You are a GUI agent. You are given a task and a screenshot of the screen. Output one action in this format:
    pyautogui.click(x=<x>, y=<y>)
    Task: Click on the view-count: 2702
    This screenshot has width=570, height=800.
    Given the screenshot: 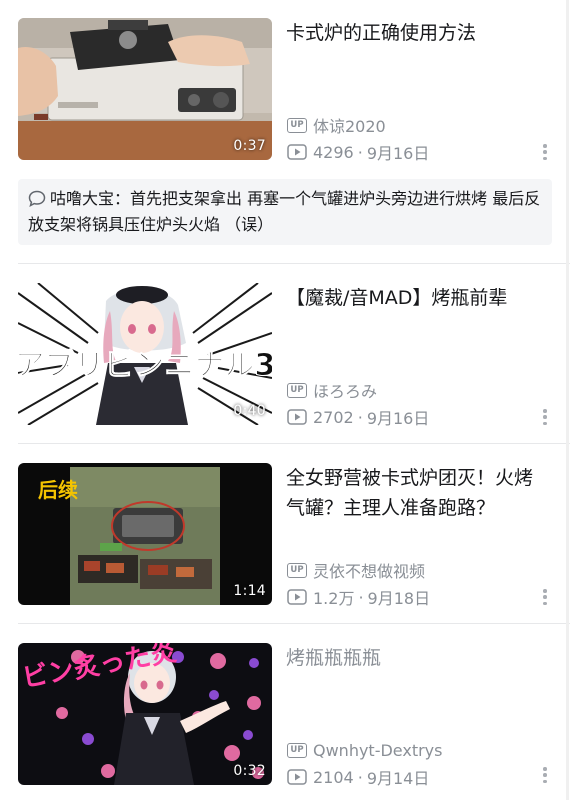 What is the action you would take?
    pyautogui.click(x=333, y=417)
    